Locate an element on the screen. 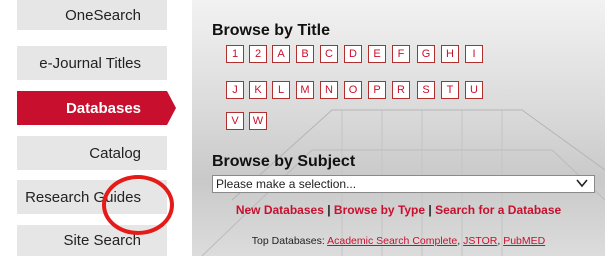  browse-letter-k: K is located at coordinates (258, 90).